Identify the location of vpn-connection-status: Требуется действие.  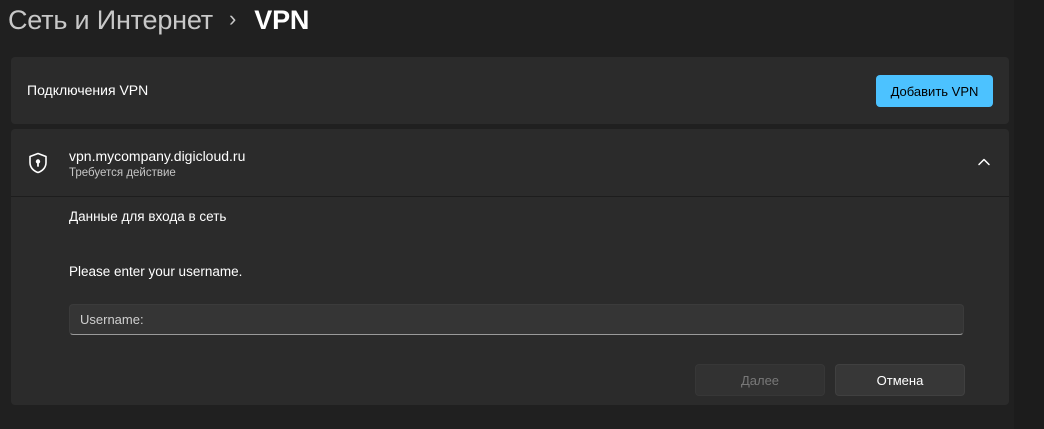
(122, 173).